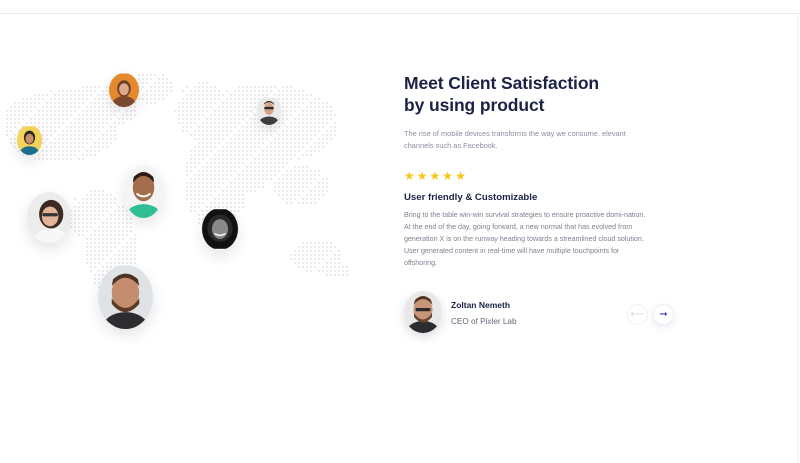 The width and height of the screenshot is (800, 463). I want to click on star-rating: ★ ★ ★ ★ ★, so click(435, 176).